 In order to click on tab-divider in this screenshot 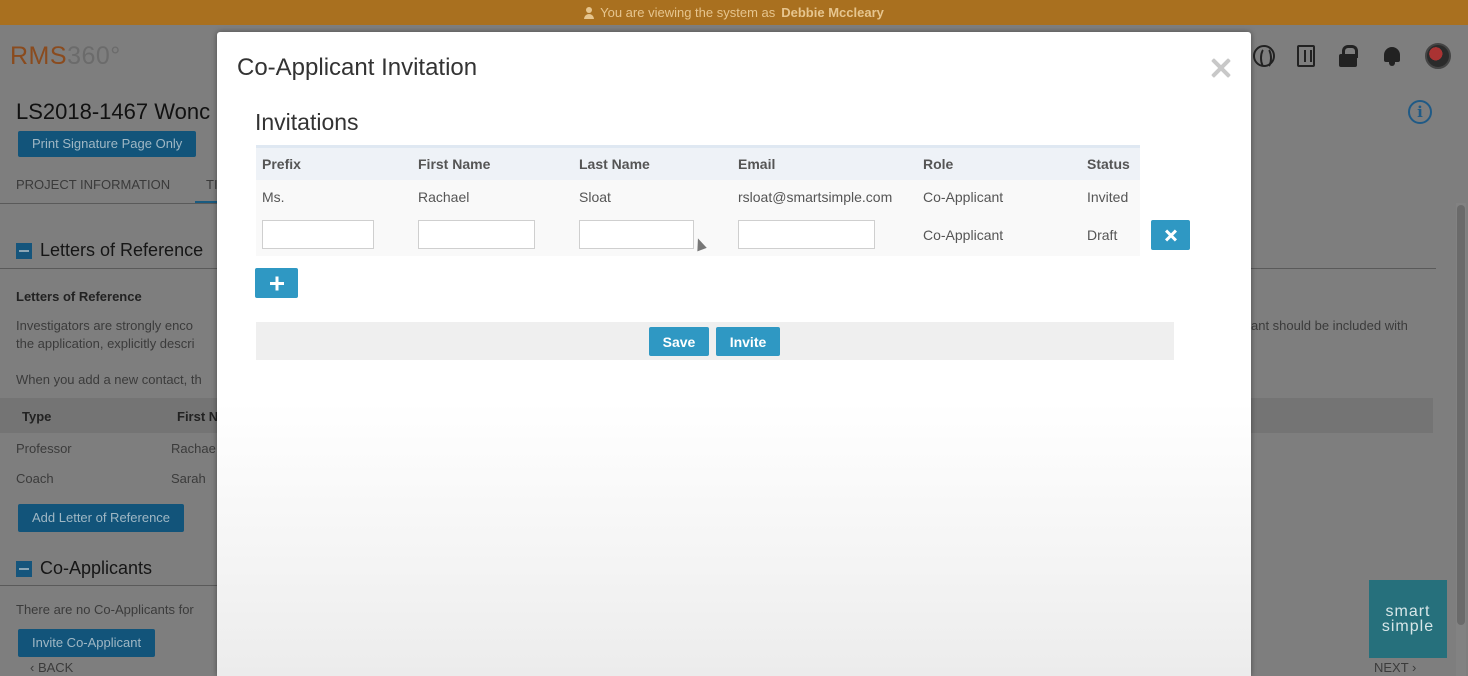, I will do `click(108, 203)`.